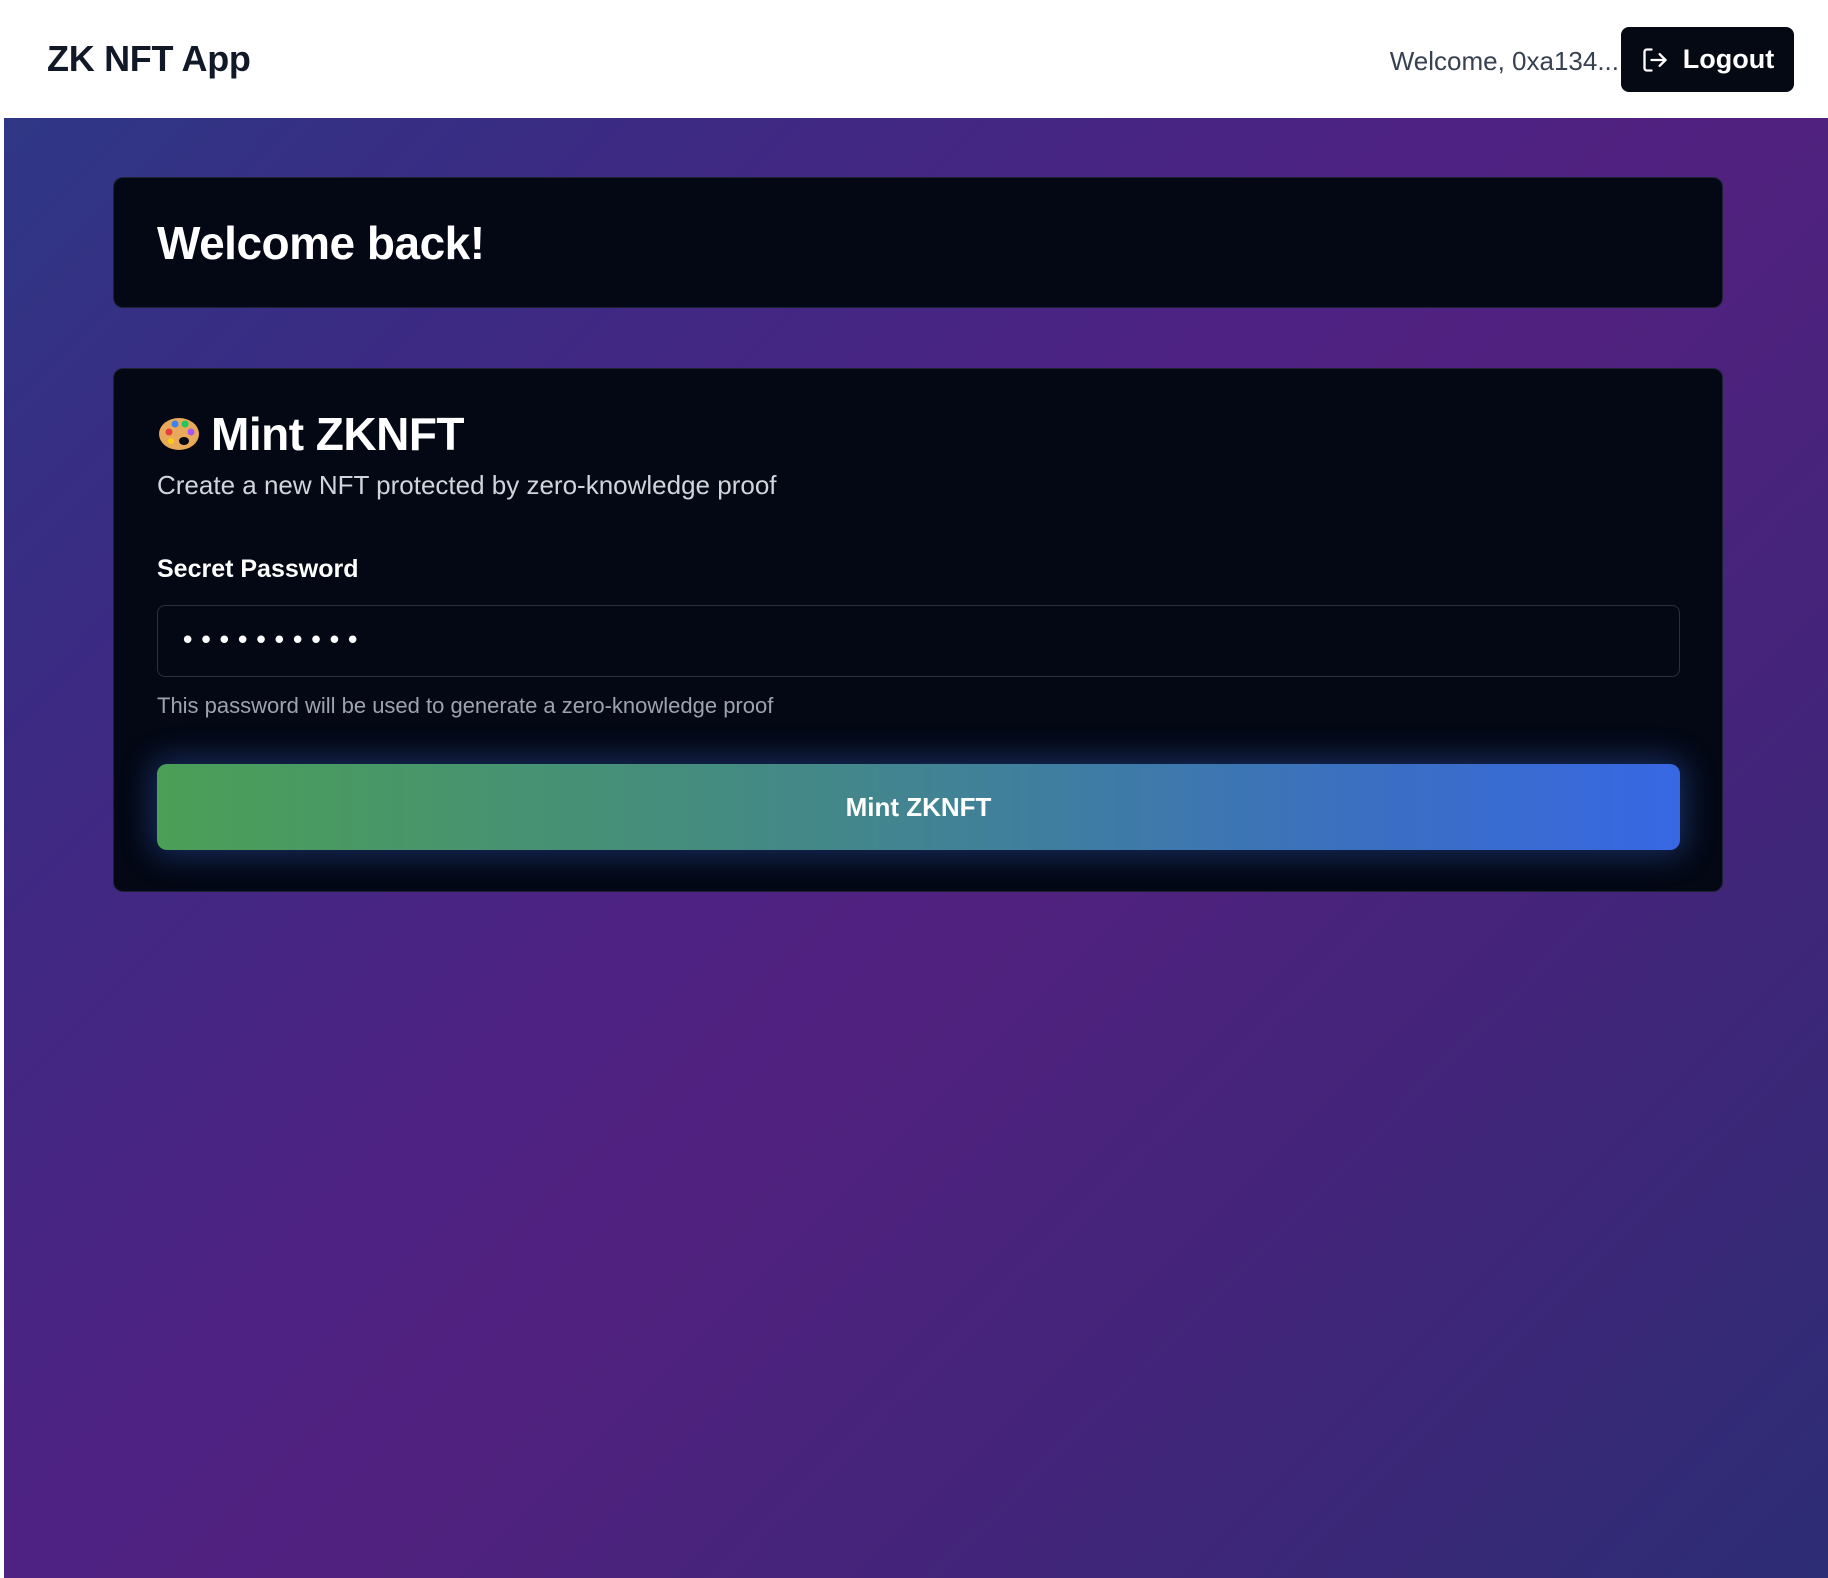  What do you see at coordinates (918, 242) in the screenshot?
I see `welcome-card: Welcome back!` at bounding box center [918, 242].